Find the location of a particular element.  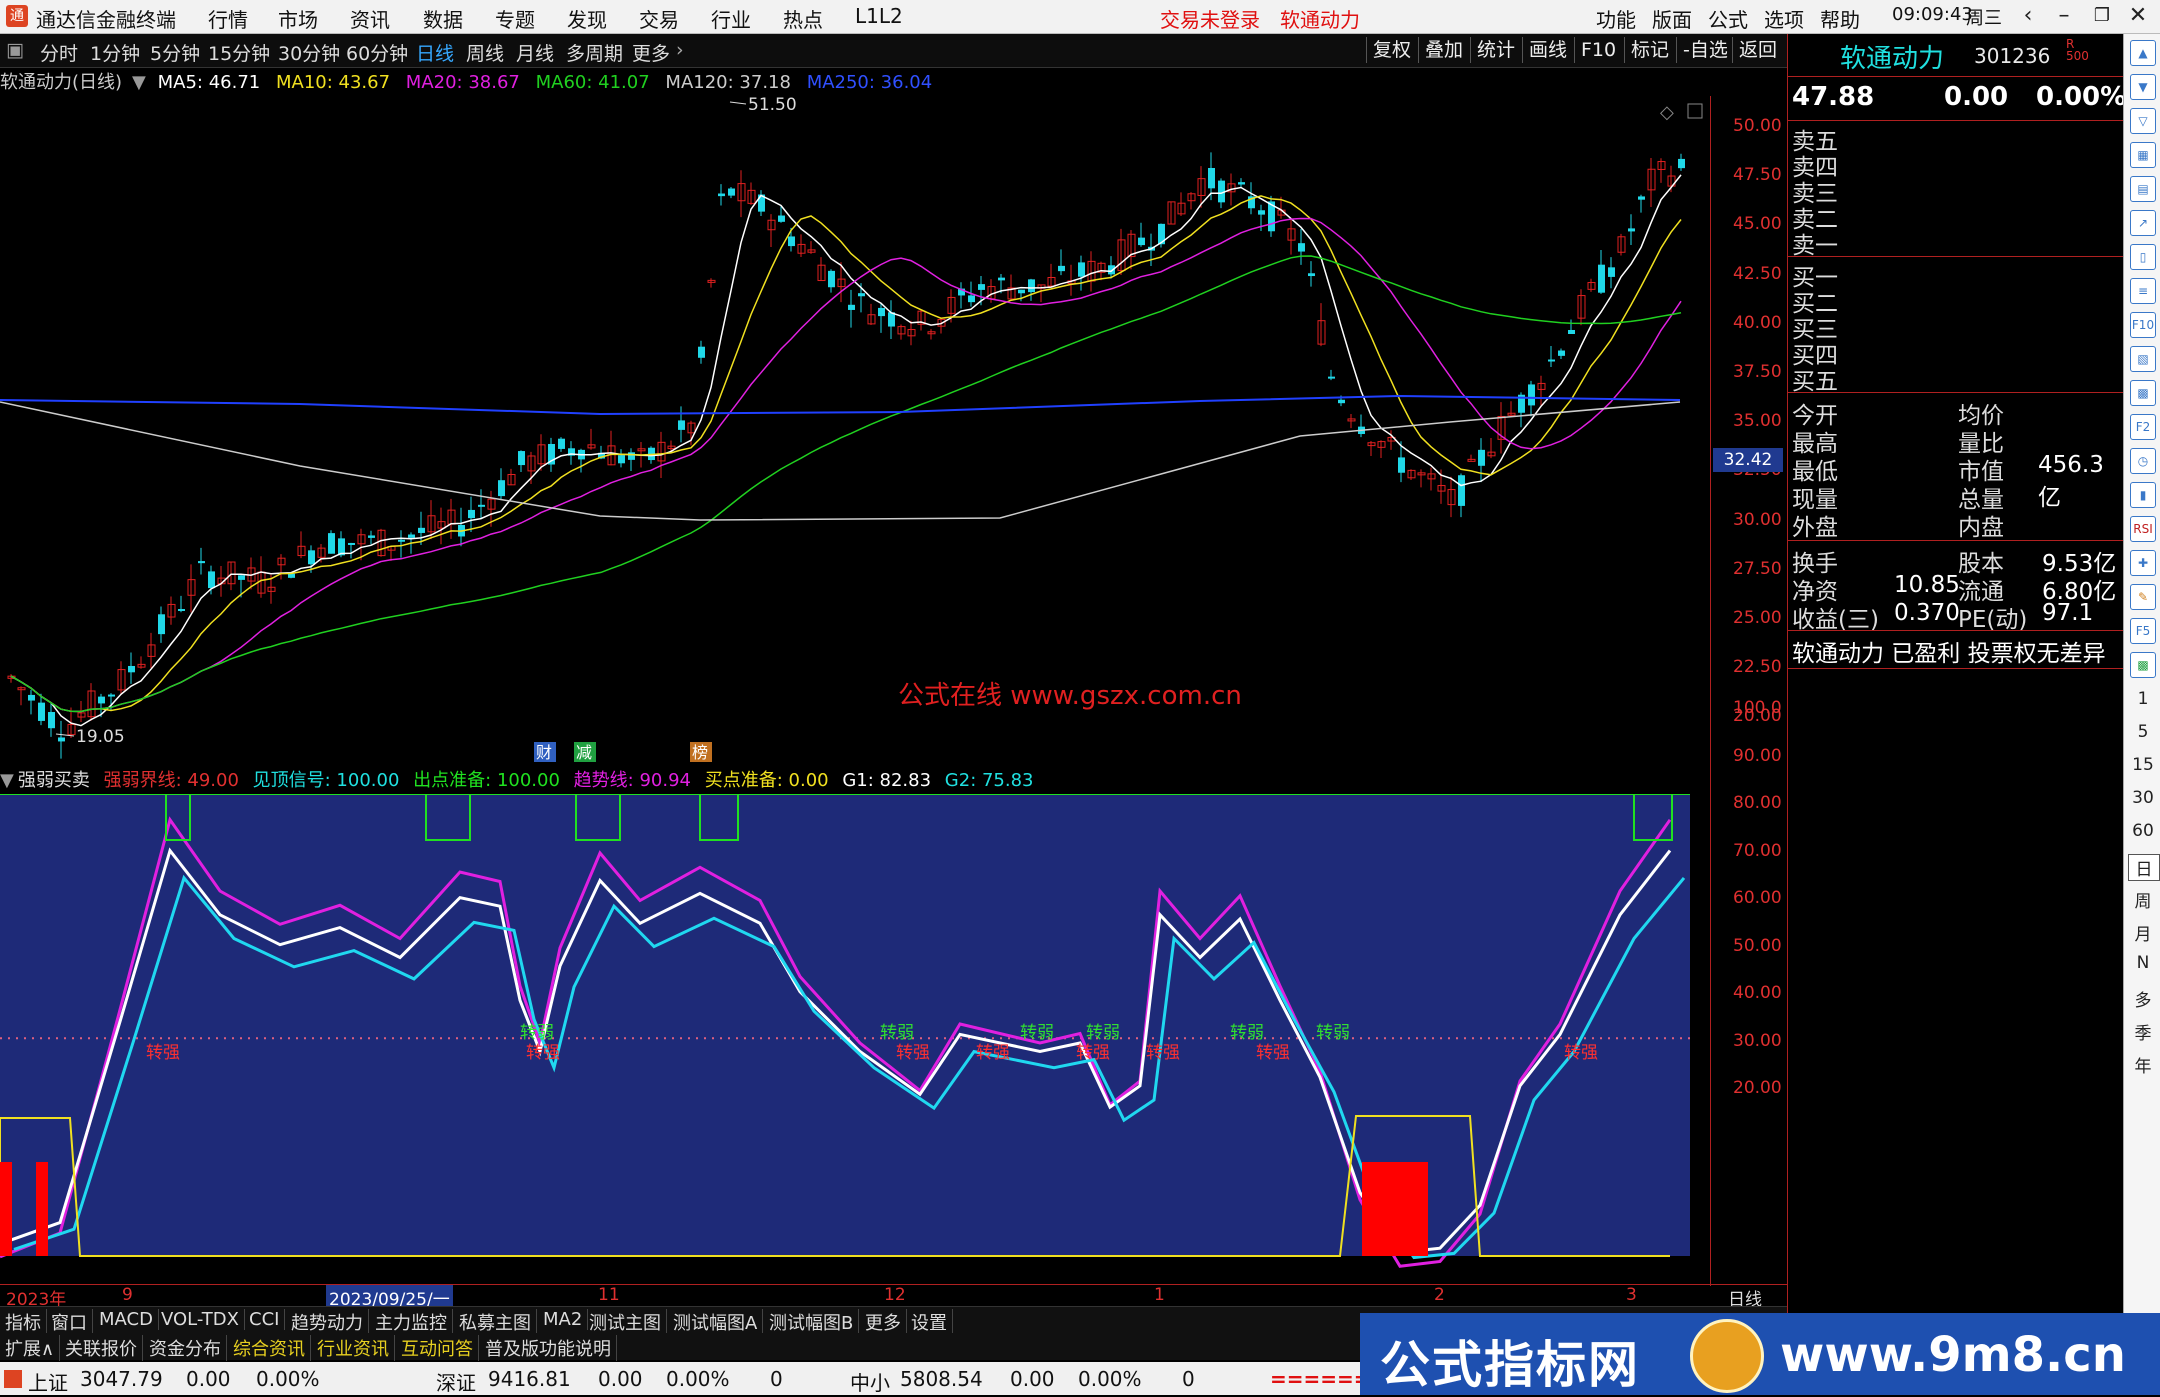

sidebar-period-season: 季 is located at coordinates (2143, 1031).